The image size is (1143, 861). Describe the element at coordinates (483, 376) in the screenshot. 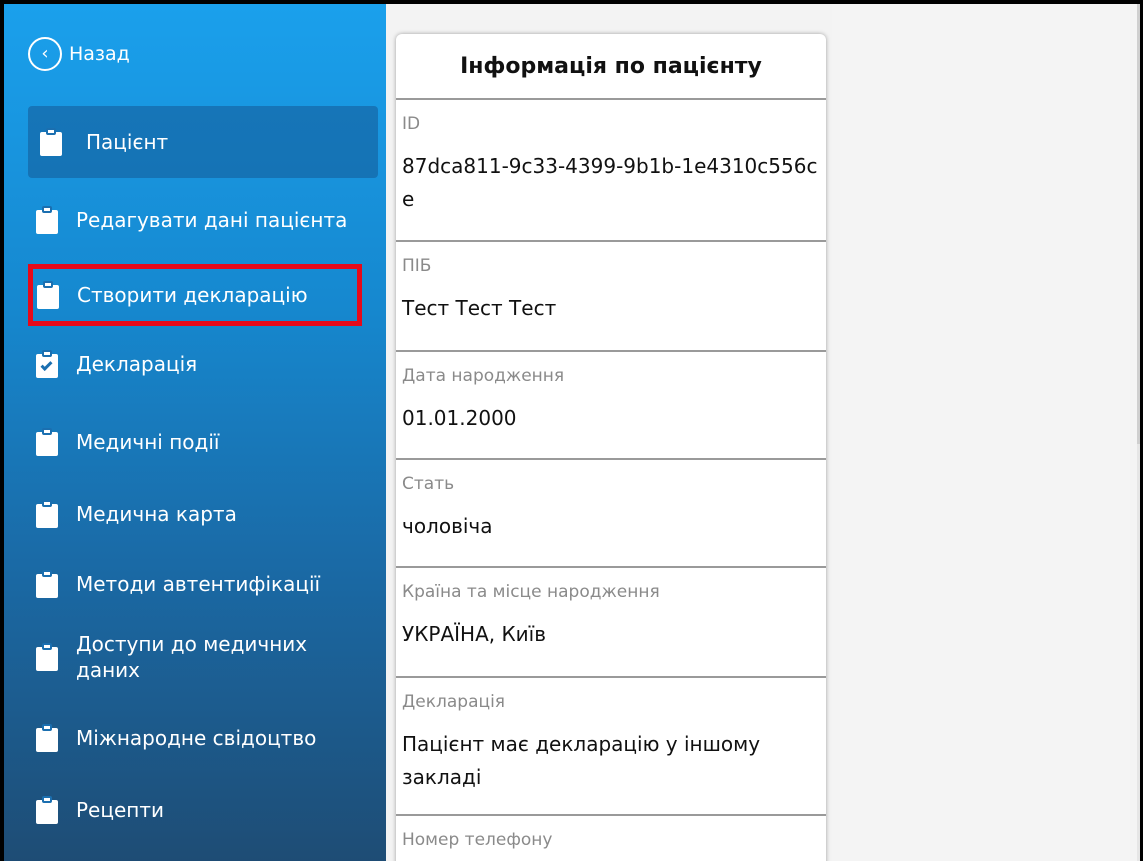

I see `field-label: Дата народження` at that location.